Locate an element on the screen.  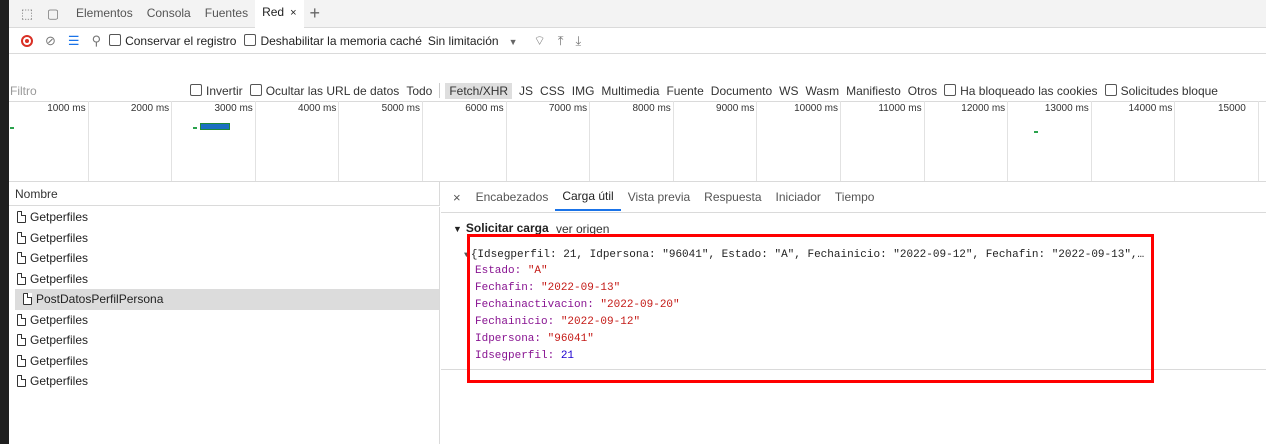
upload-icon: ⤒ is located at coordinates (561, 41).